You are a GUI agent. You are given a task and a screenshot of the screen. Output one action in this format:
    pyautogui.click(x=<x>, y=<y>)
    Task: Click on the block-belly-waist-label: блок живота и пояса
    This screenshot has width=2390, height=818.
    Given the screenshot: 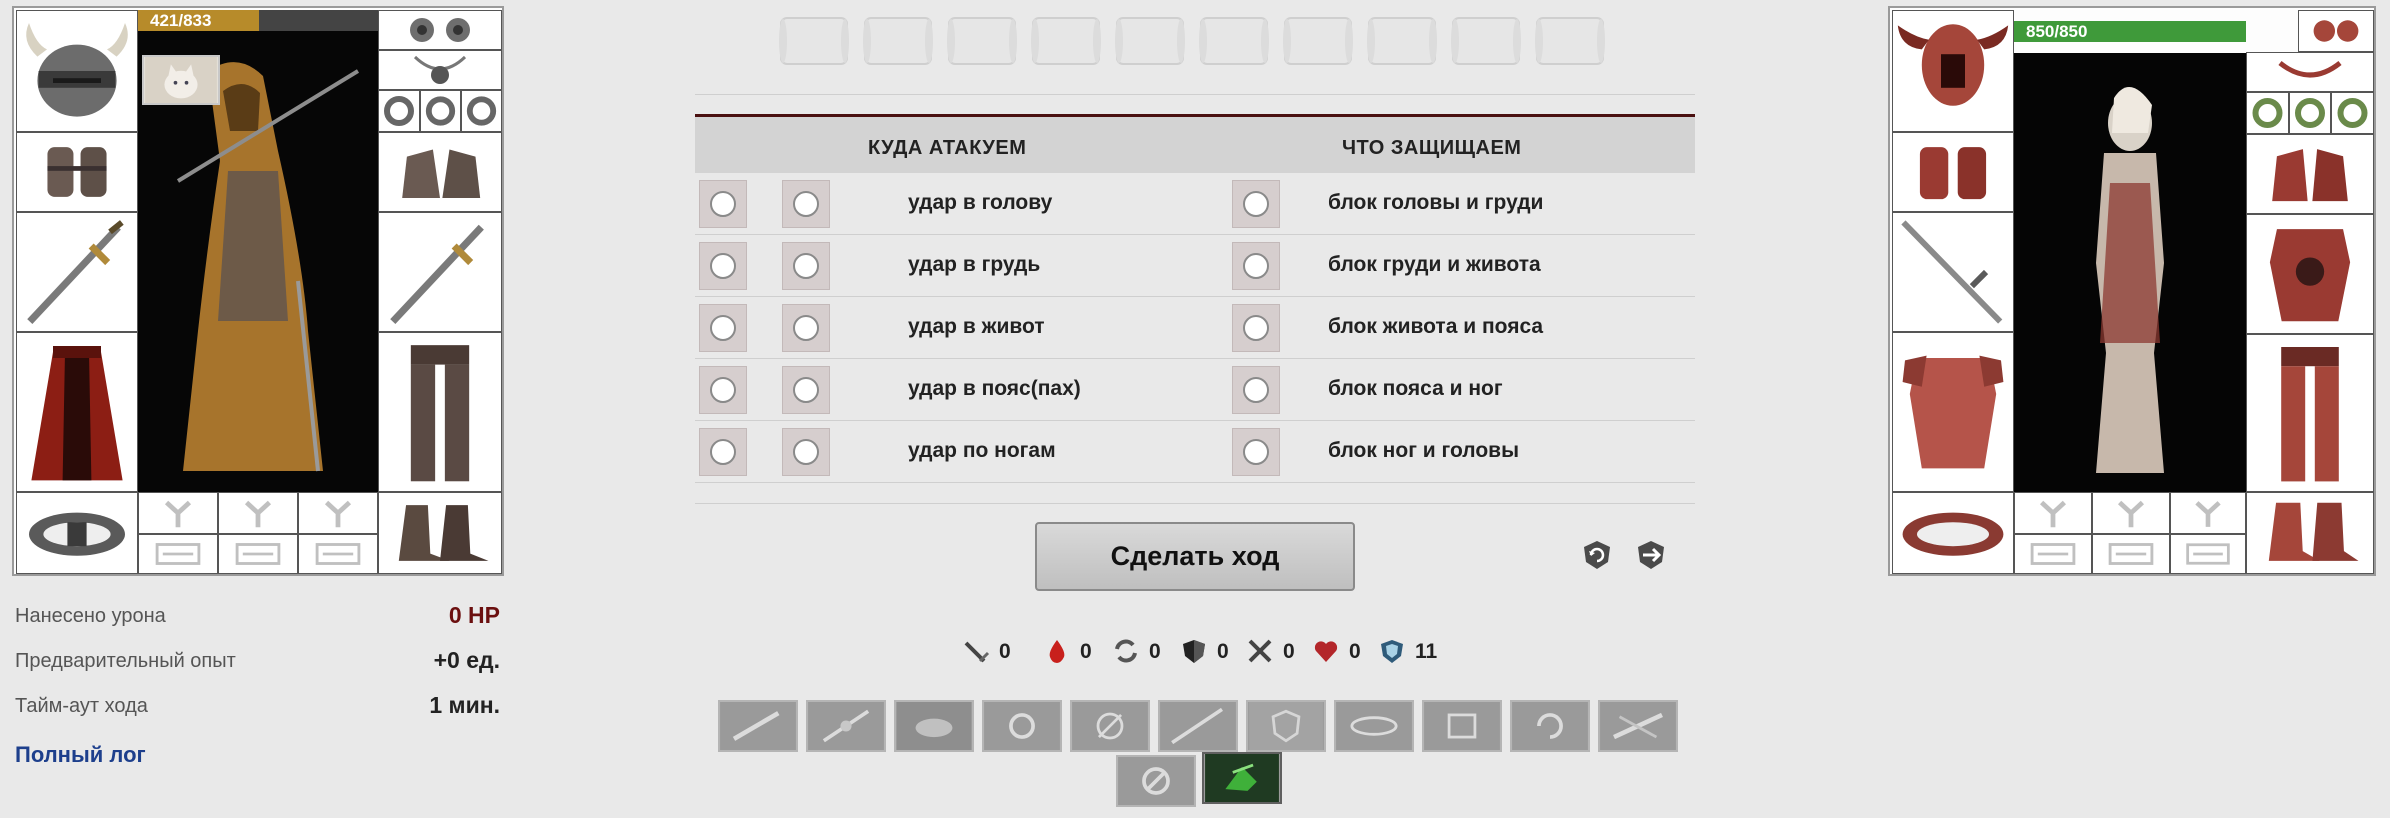 What is the action you would take?
    pyautogui.click(x=1436, y=326)
    